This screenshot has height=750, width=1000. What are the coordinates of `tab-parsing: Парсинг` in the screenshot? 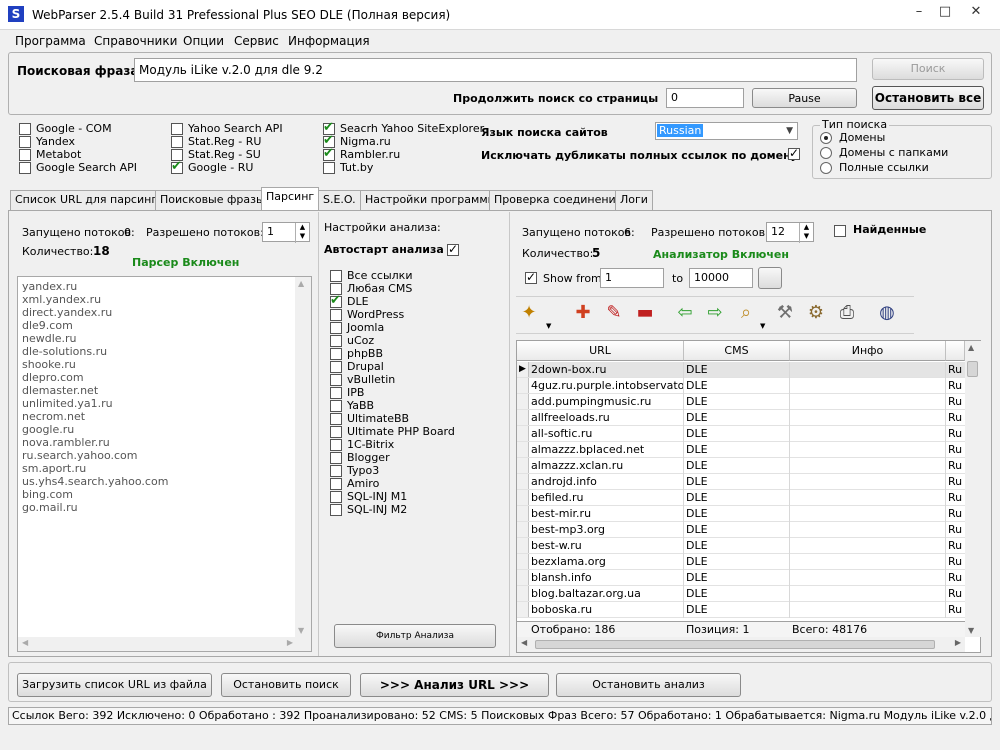 It's located at (290, 199).